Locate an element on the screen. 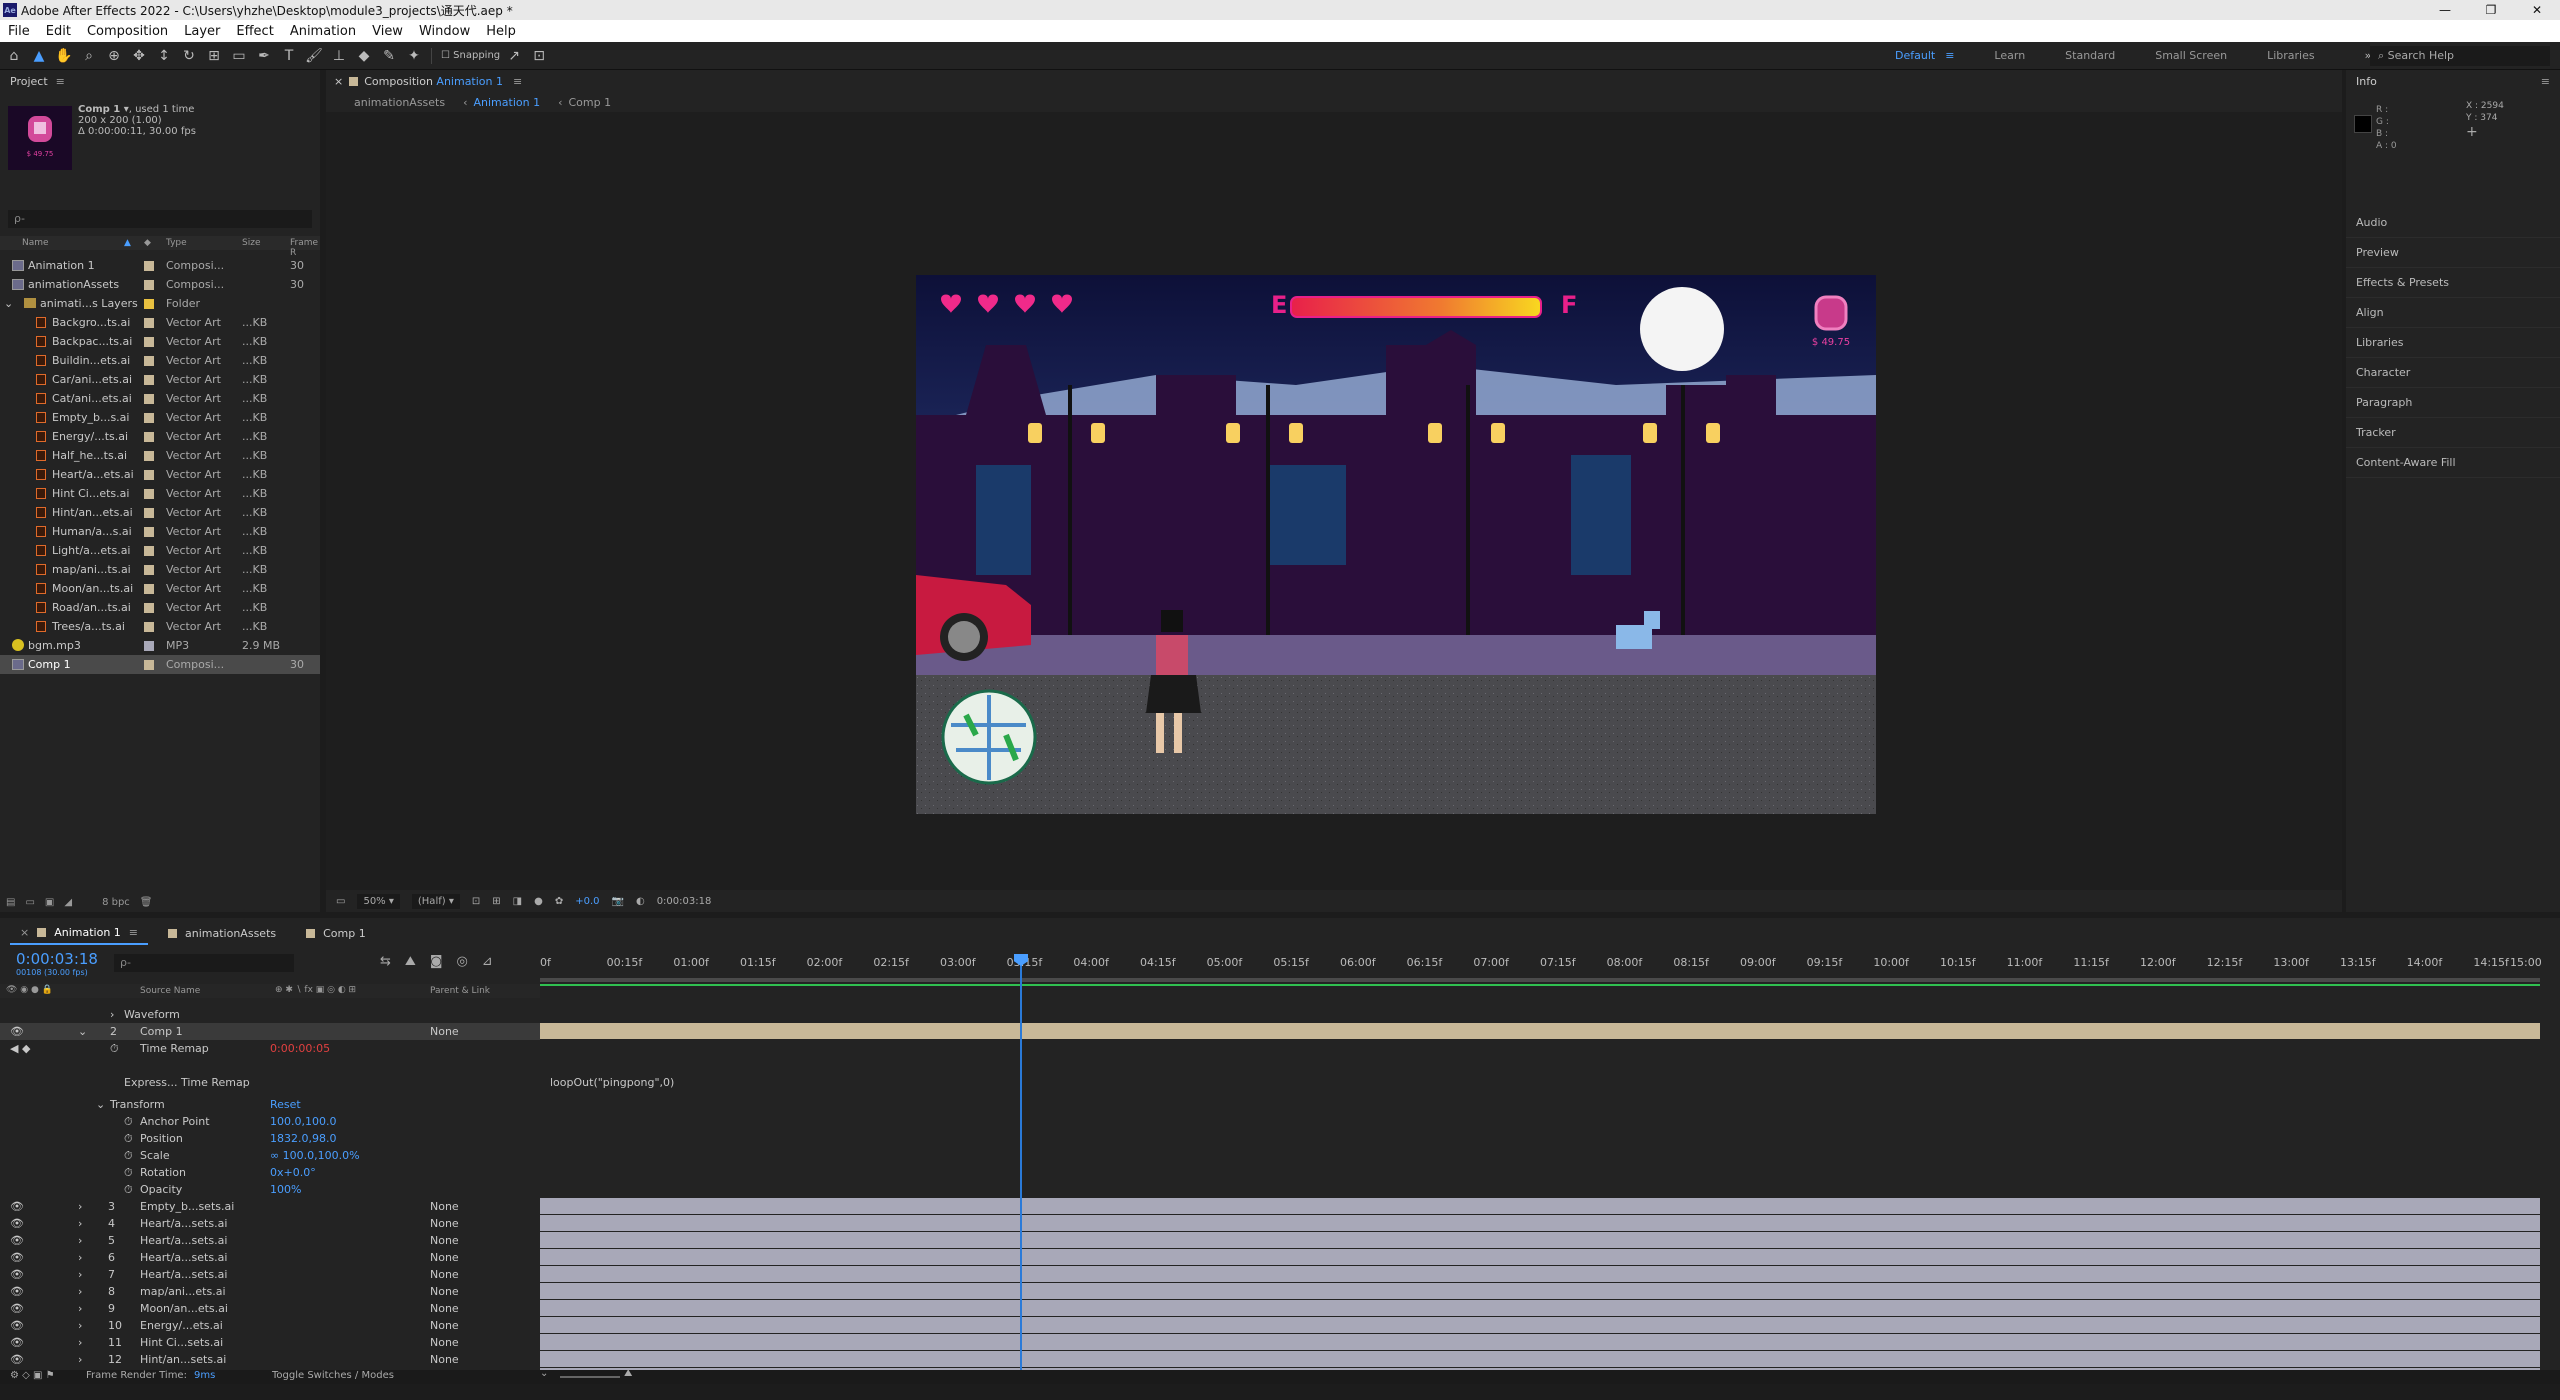 The height and width of the screenshot is (1400, 2560). orbit-tool-icon: ⊕ is located at coordinates (114, 56).